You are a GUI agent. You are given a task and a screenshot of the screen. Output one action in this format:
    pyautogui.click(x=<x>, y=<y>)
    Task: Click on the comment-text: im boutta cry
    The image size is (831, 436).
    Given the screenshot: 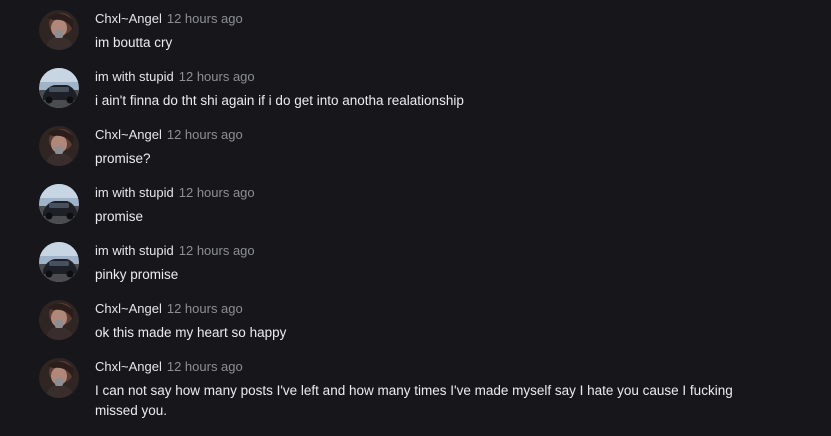 What is the action you would take?
    pyautogui.click(x=134, y=42)
    